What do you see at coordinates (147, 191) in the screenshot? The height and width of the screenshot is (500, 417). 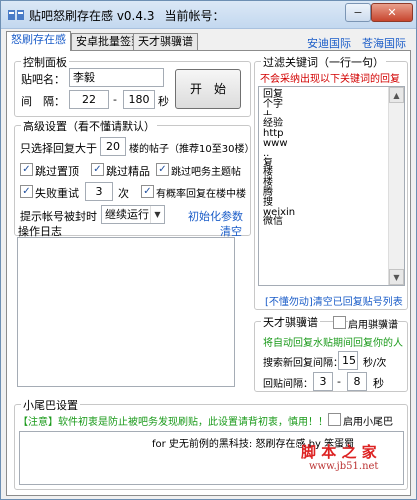 I see `prob-reply-checkbox` at bounding box center [147, 191].